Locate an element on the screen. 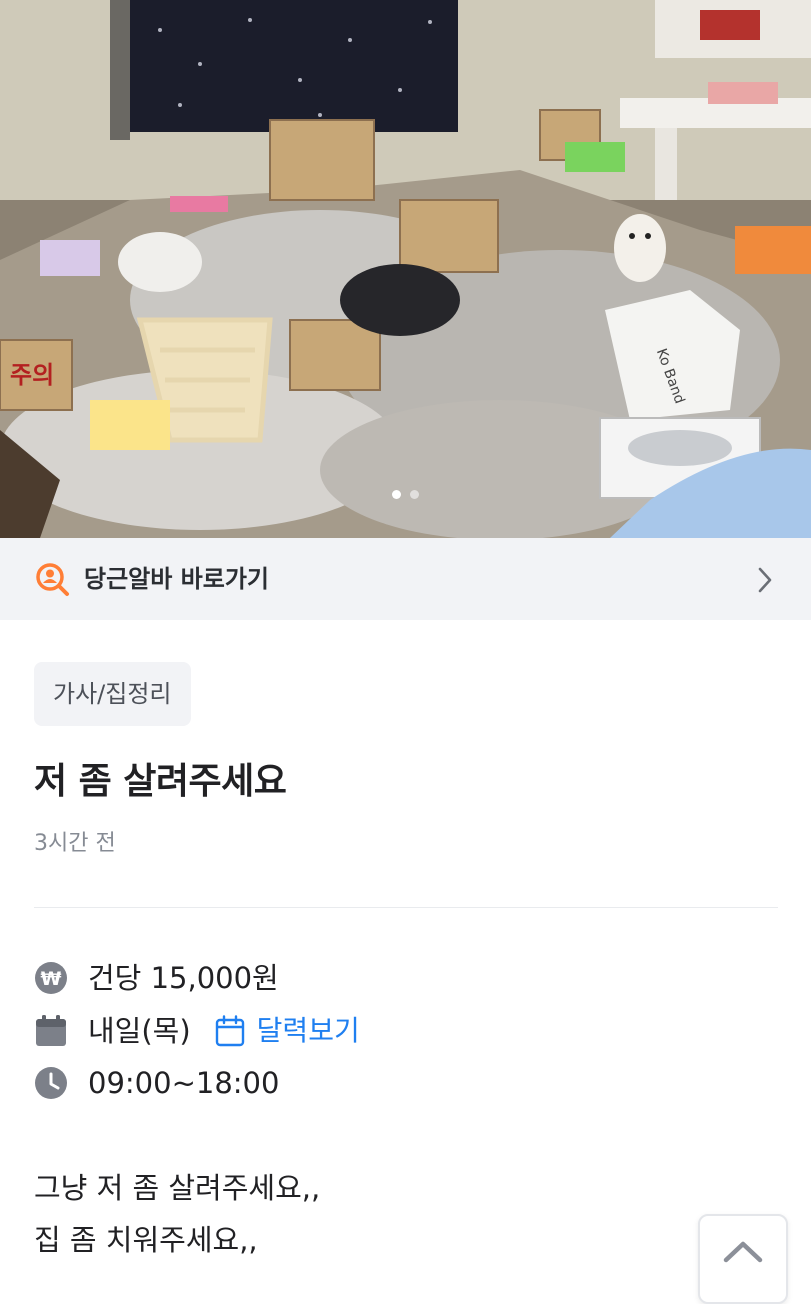 This screenshot has height=1304, width=811. calendar-icon is located at coordinates (51, 1030).